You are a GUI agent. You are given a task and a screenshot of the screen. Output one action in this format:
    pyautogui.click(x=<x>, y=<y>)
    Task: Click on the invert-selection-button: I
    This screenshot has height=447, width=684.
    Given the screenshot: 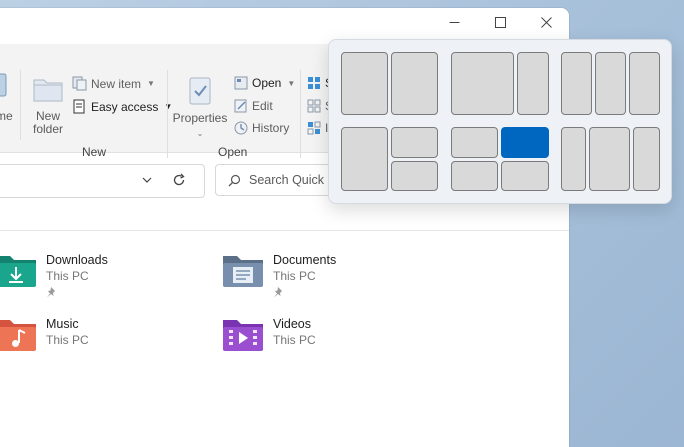 What is the action you would take?
    pyautogui.click(x=317, y=128)
    